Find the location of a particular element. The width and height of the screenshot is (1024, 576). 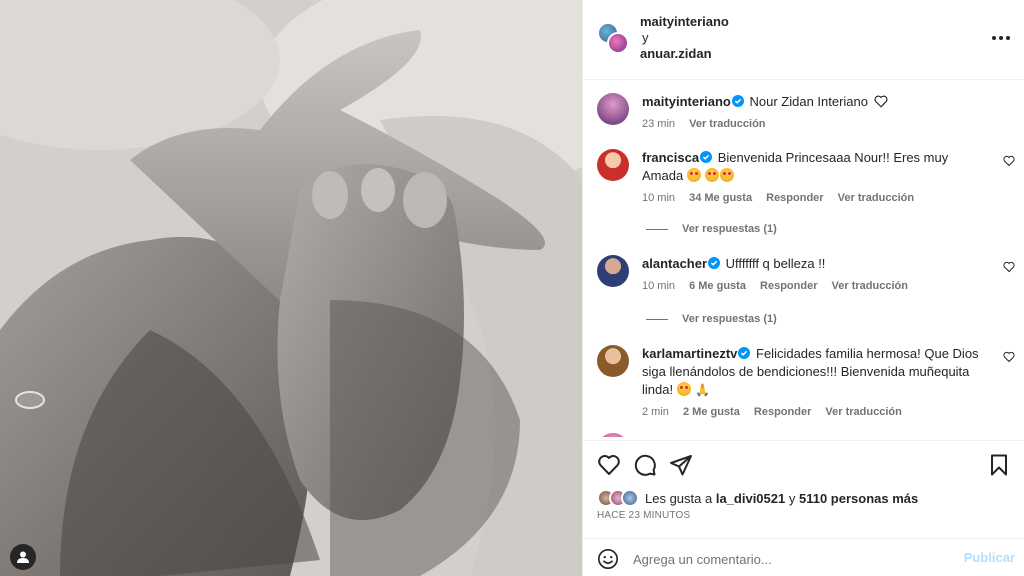

tagged-user-button is located at coordinates (23, 557).